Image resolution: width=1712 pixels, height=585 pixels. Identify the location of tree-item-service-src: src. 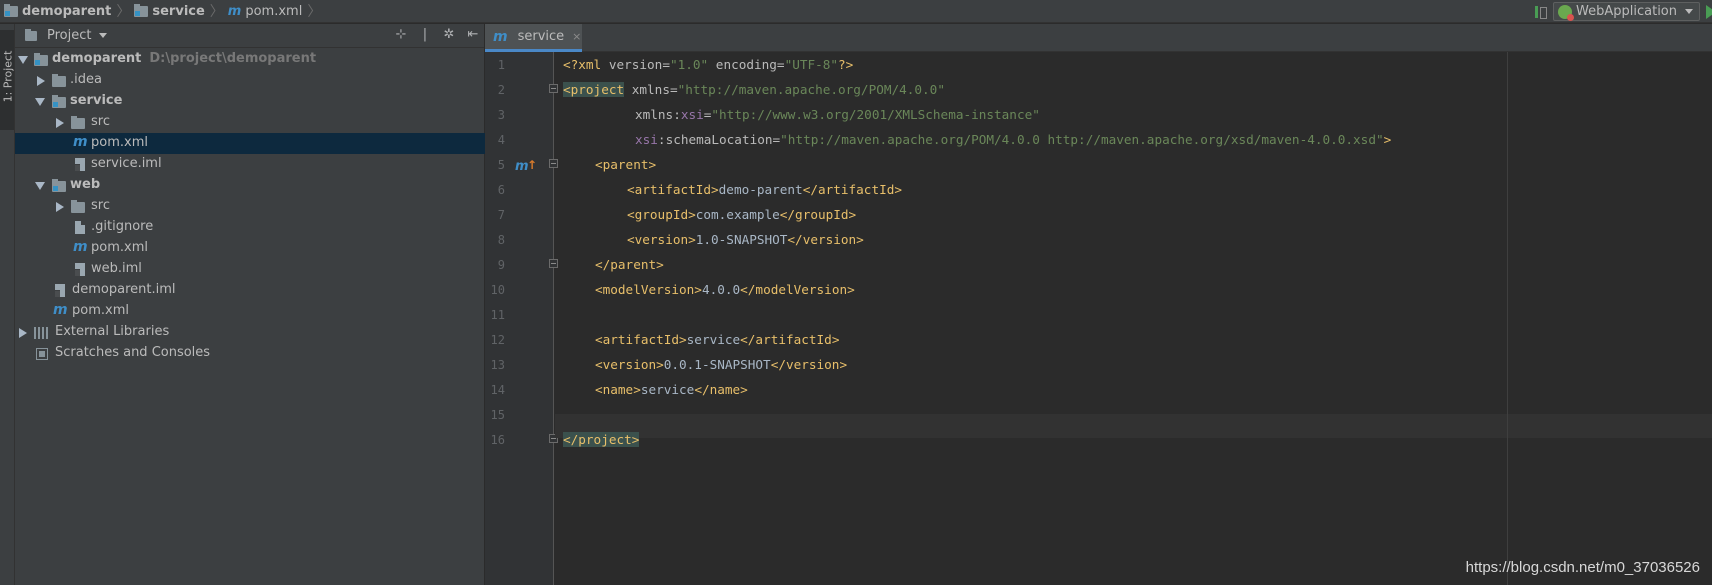
(250, 122).